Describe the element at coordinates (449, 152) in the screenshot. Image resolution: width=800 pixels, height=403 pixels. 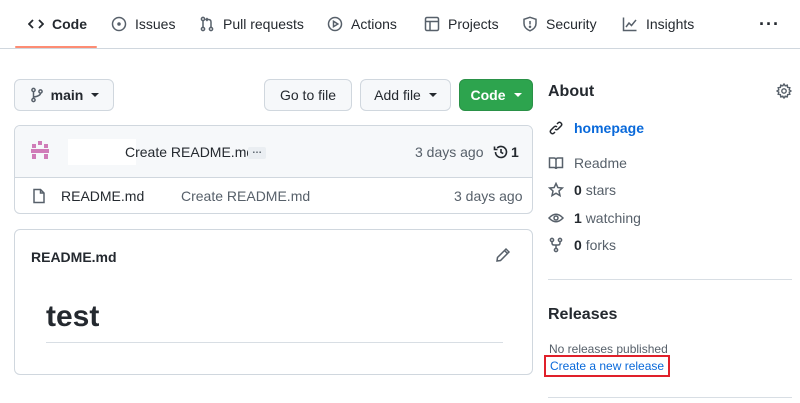
I see `commit-time: 3 days ago` at that location.